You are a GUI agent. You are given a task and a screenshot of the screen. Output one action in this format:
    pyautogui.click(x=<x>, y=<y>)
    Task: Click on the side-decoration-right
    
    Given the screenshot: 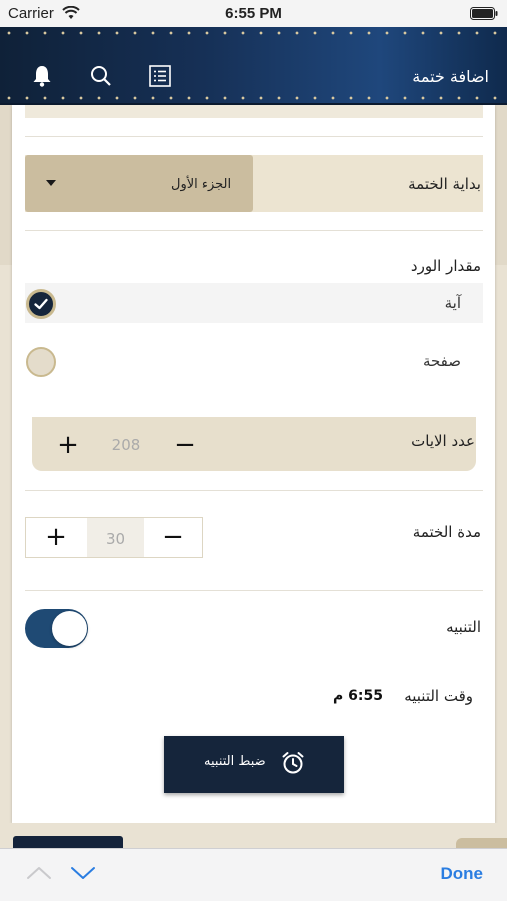 What is the action you would take?
    pyautogui.click(x=501, y=185)
    